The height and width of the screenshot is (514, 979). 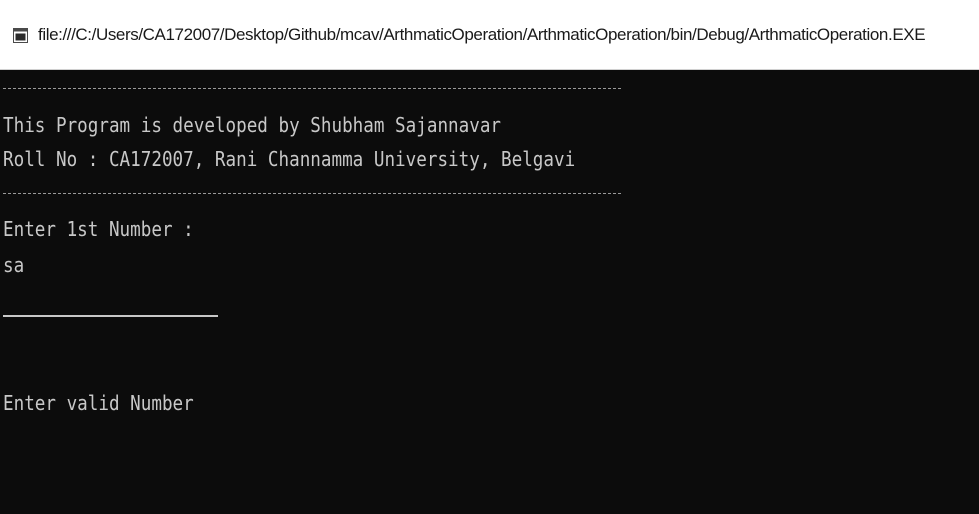 What do you see at coordinates (98, 229) in the screenshot?
I see `first-number-prompt: Enter 1st Number :` at bounding box center [98, 229].